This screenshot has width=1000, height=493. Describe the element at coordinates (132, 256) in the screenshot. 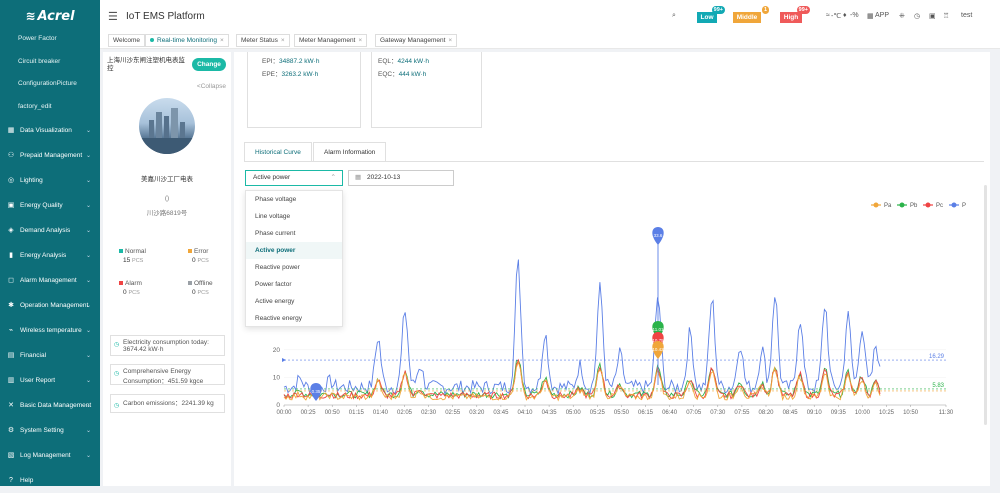

I see `stat-normal: Normal 15 PCS` at that location.